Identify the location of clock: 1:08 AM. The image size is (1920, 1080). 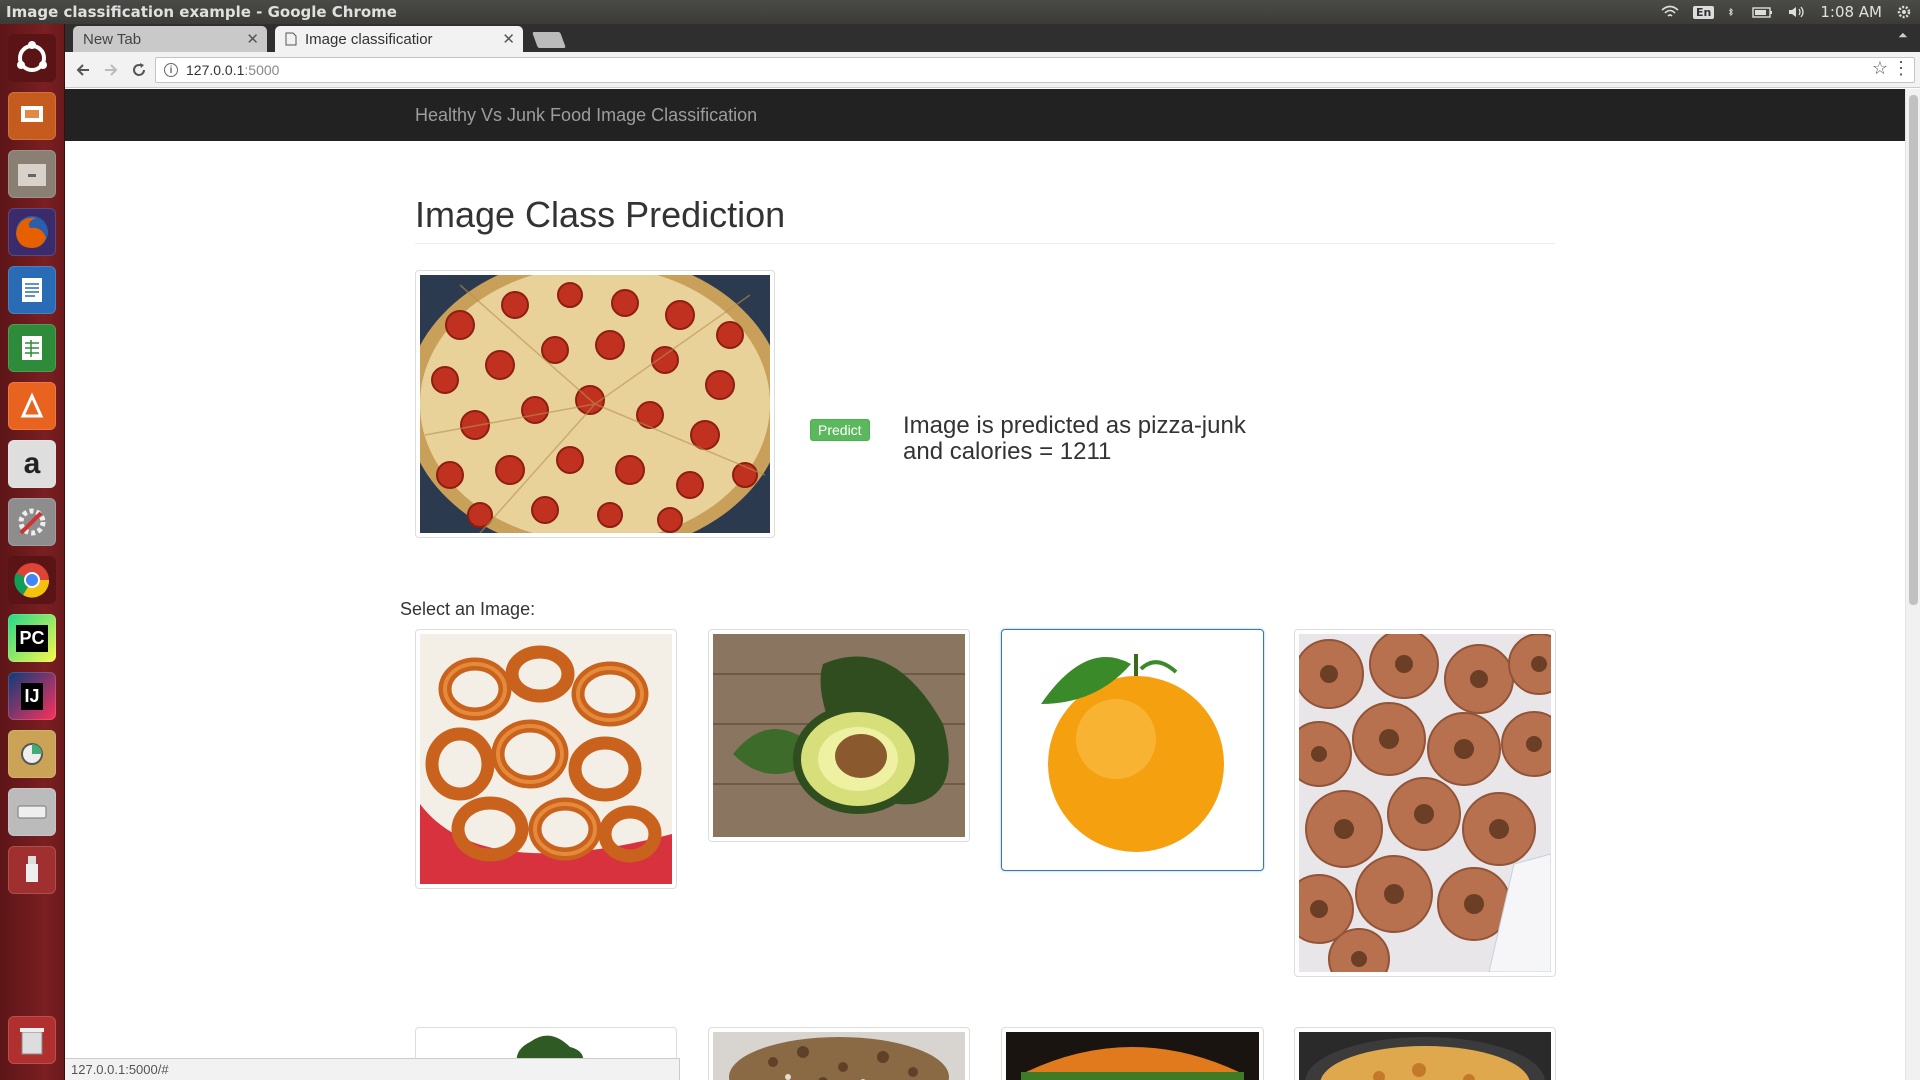
(1851, 12).